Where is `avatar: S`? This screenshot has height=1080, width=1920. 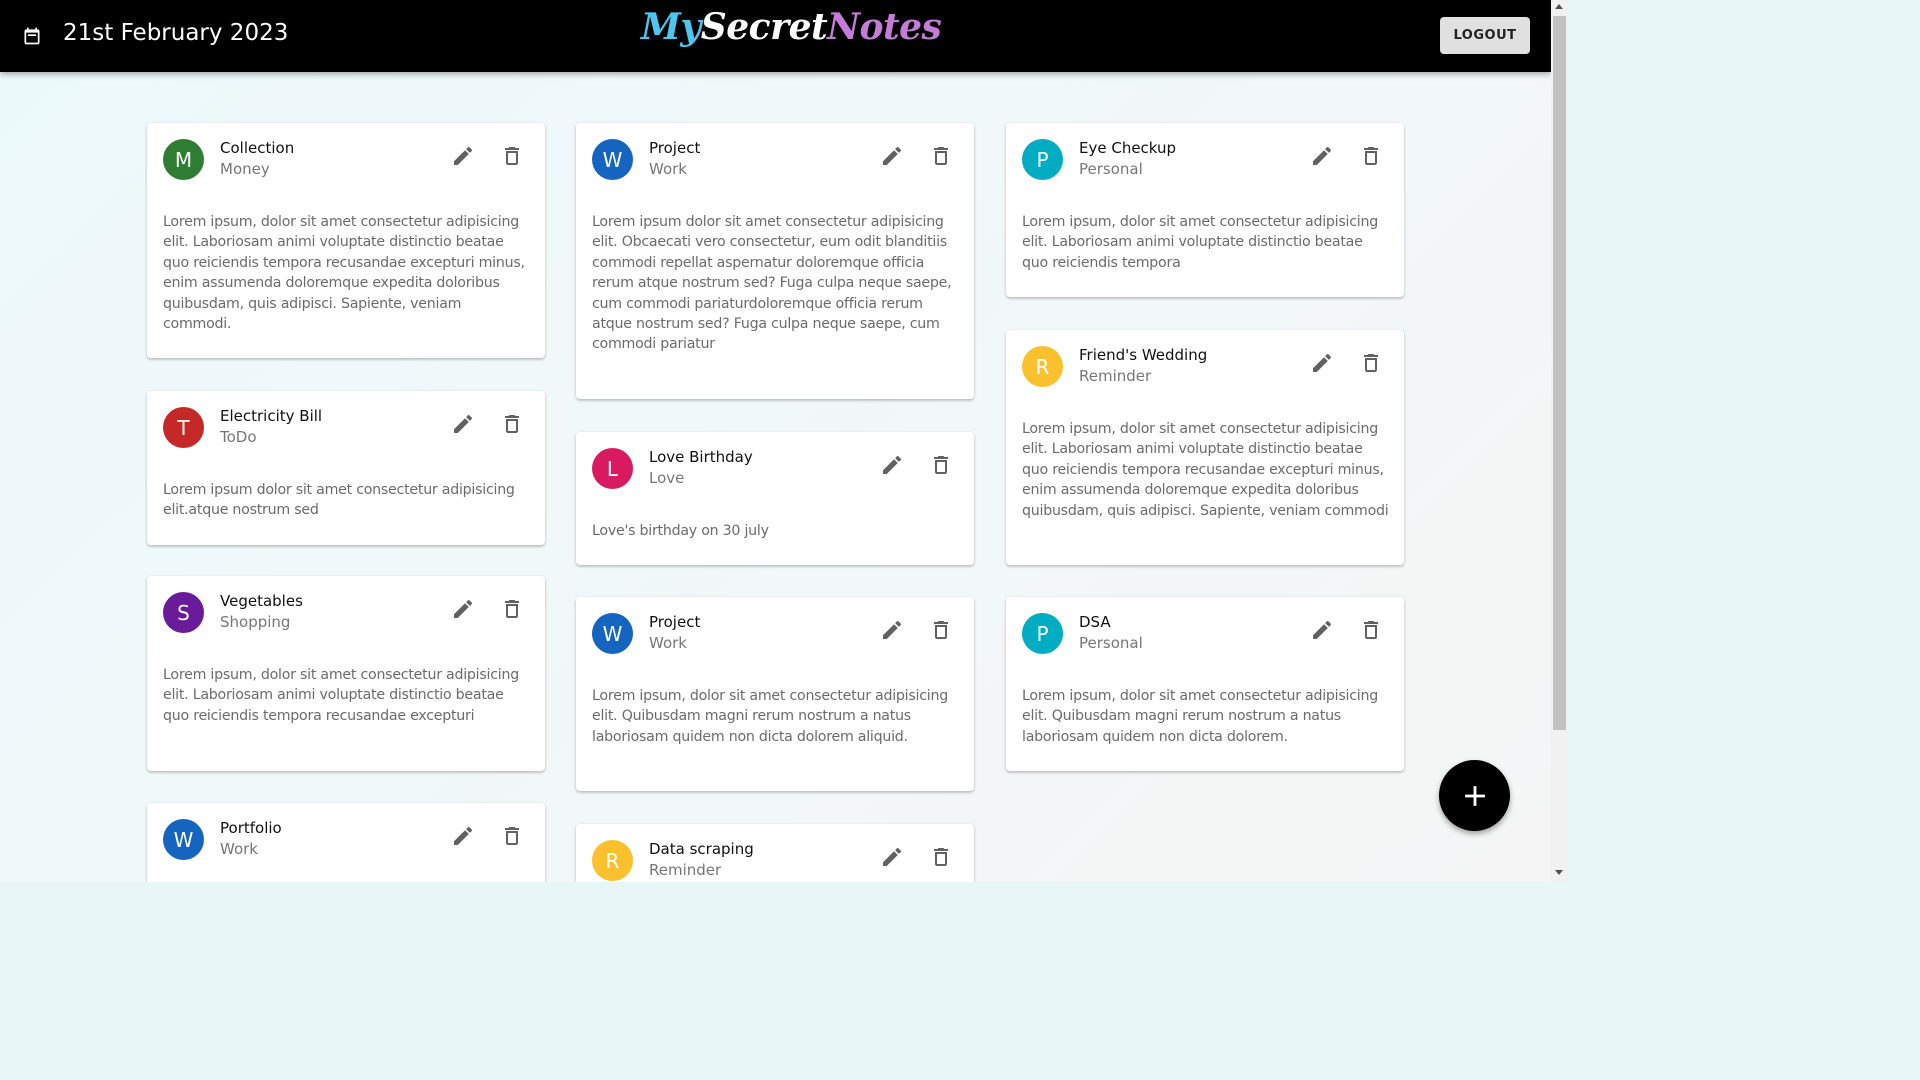
avatar: S is located at coordinates (183, 612).